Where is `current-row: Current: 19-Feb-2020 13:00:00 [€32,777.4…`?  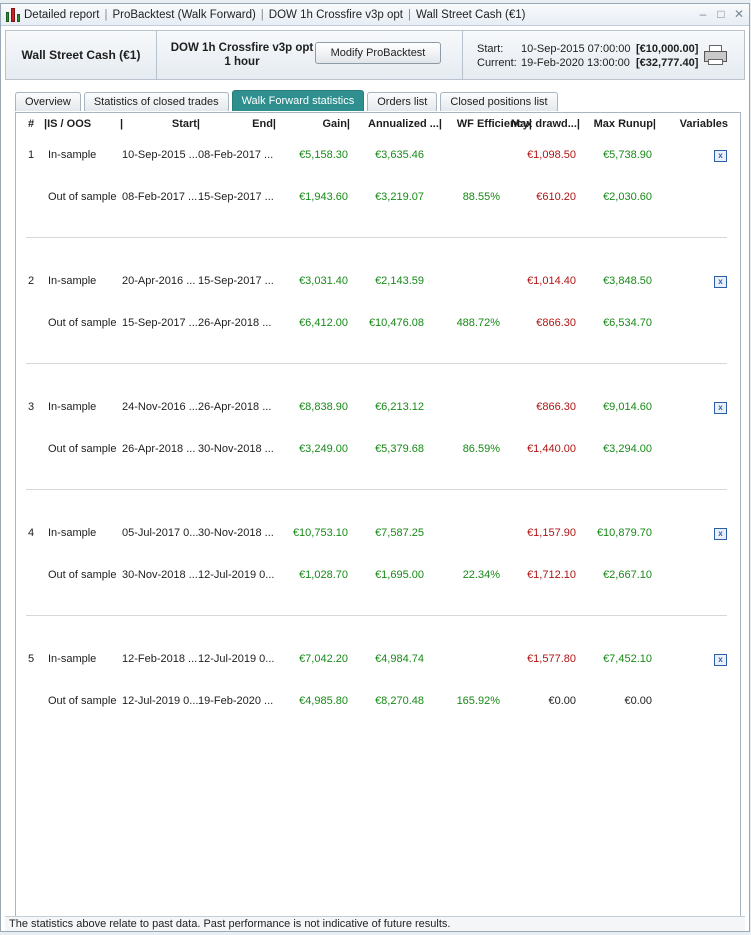
current-row: Current: 19-Feb-2020 13:00:00 [€32,777.4… is located at coordinates (587, 63).